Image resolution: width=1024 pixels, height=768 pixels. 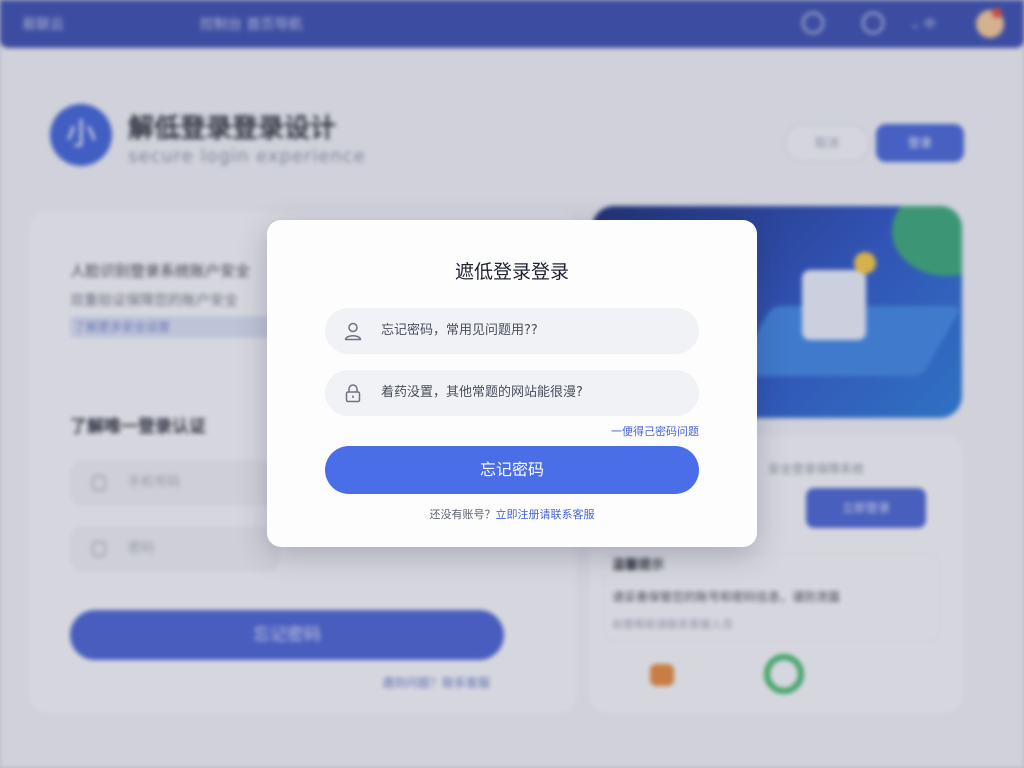 I want to click on username-field: 忘记密码，常用见问题用??, so click(x=512, y=331).